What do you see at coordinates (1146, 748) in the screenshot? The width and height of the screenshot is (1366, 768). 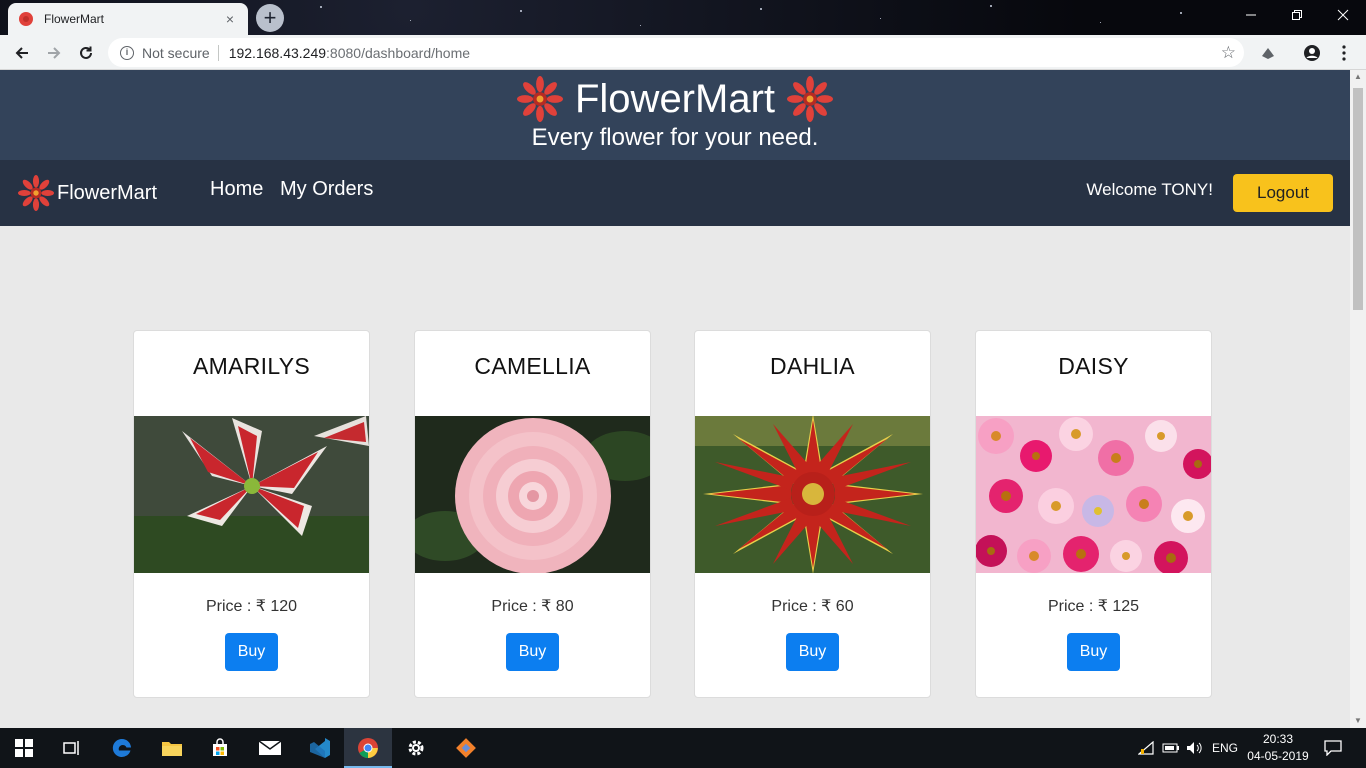 I see `network-icon` at bounding box center [1146, 748].